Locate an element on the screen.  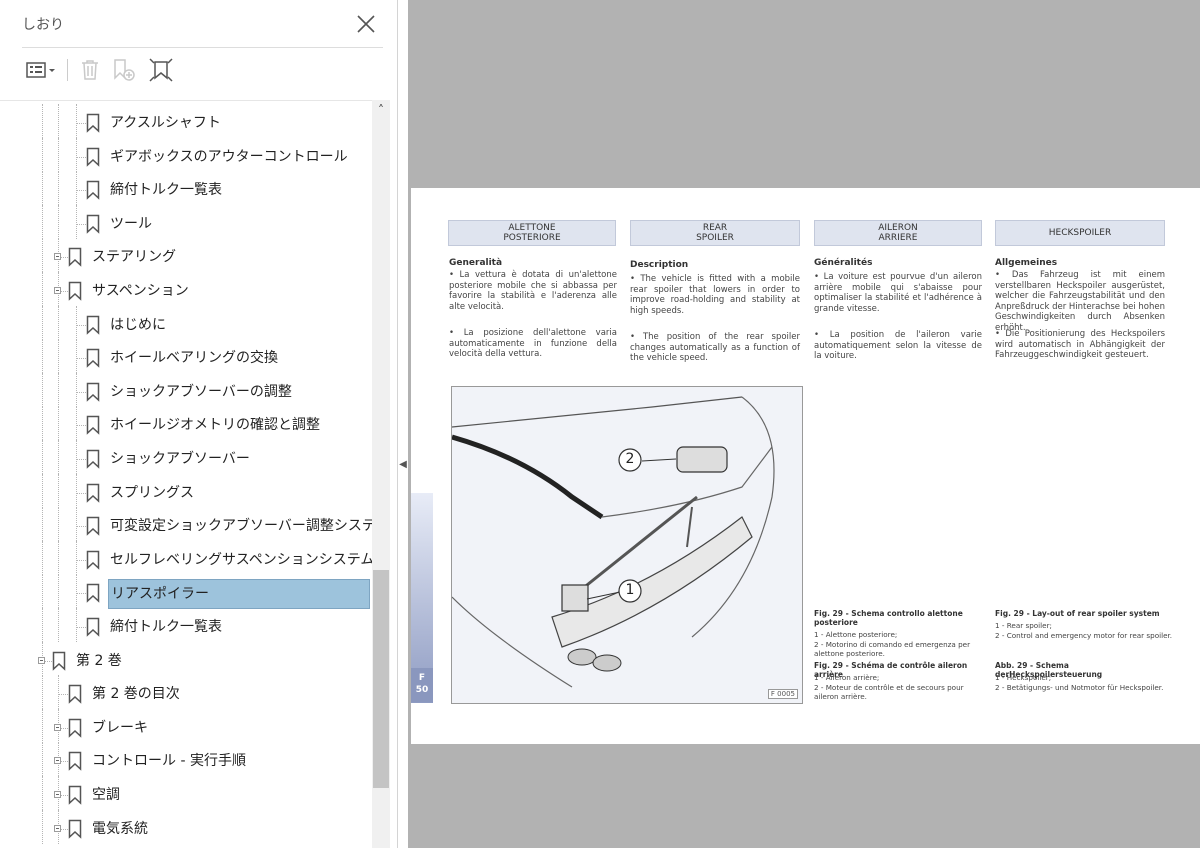
scroll-thumb is located at coordinates (381, 679).